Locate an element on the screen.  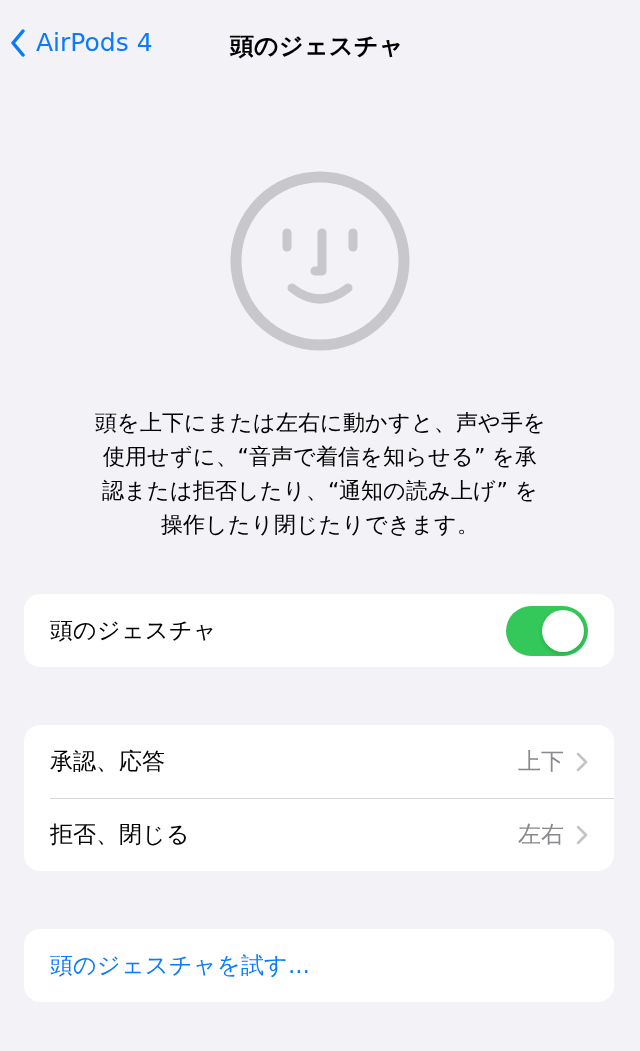
gesture-value: 左右 is located at coordinates (541, 834).